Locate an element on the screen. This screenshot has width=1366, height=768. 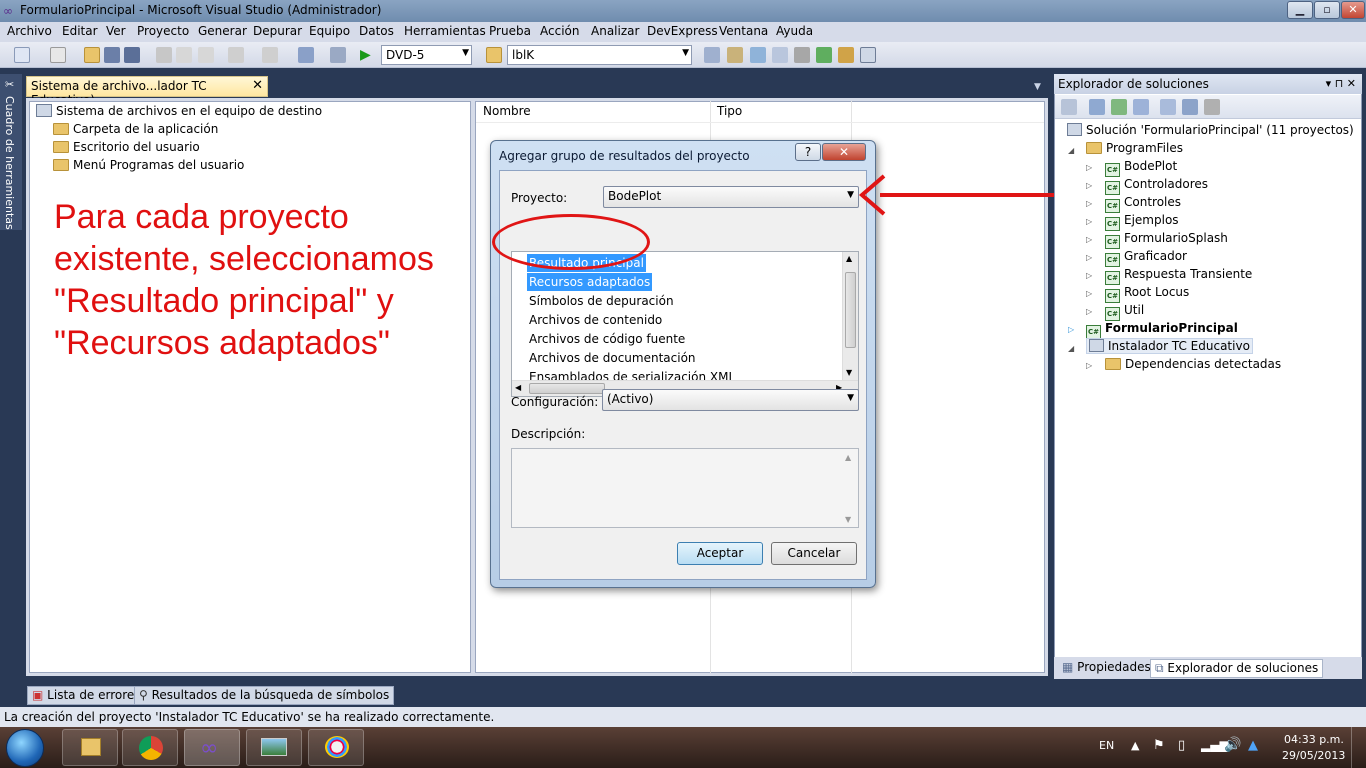
view-designer-icon is located at coordinates (1168, 107).